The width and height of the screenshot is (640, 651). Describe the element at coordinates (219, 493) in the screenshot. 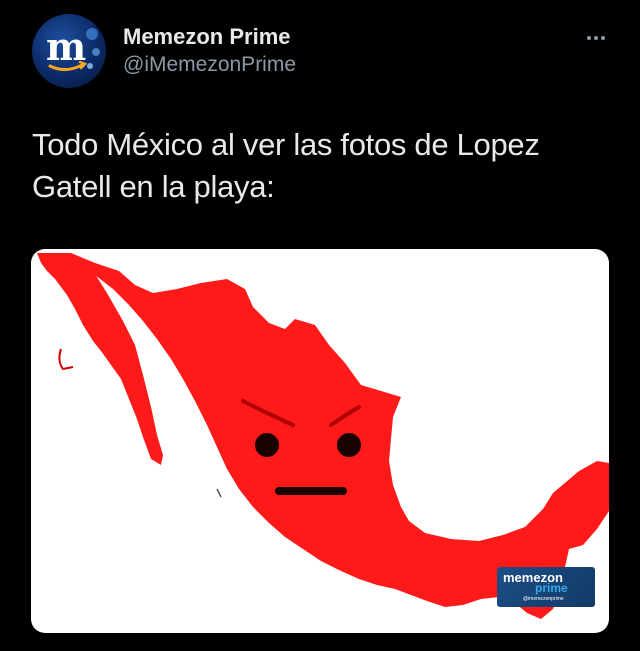

I see `coast-mark` at that location.